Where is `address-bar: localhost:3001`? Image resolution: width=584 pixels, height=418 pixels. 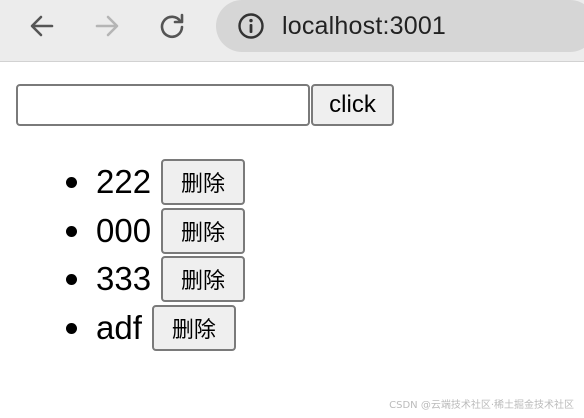
address-bar: localhost:3001 is located at coordinates (400, 26).